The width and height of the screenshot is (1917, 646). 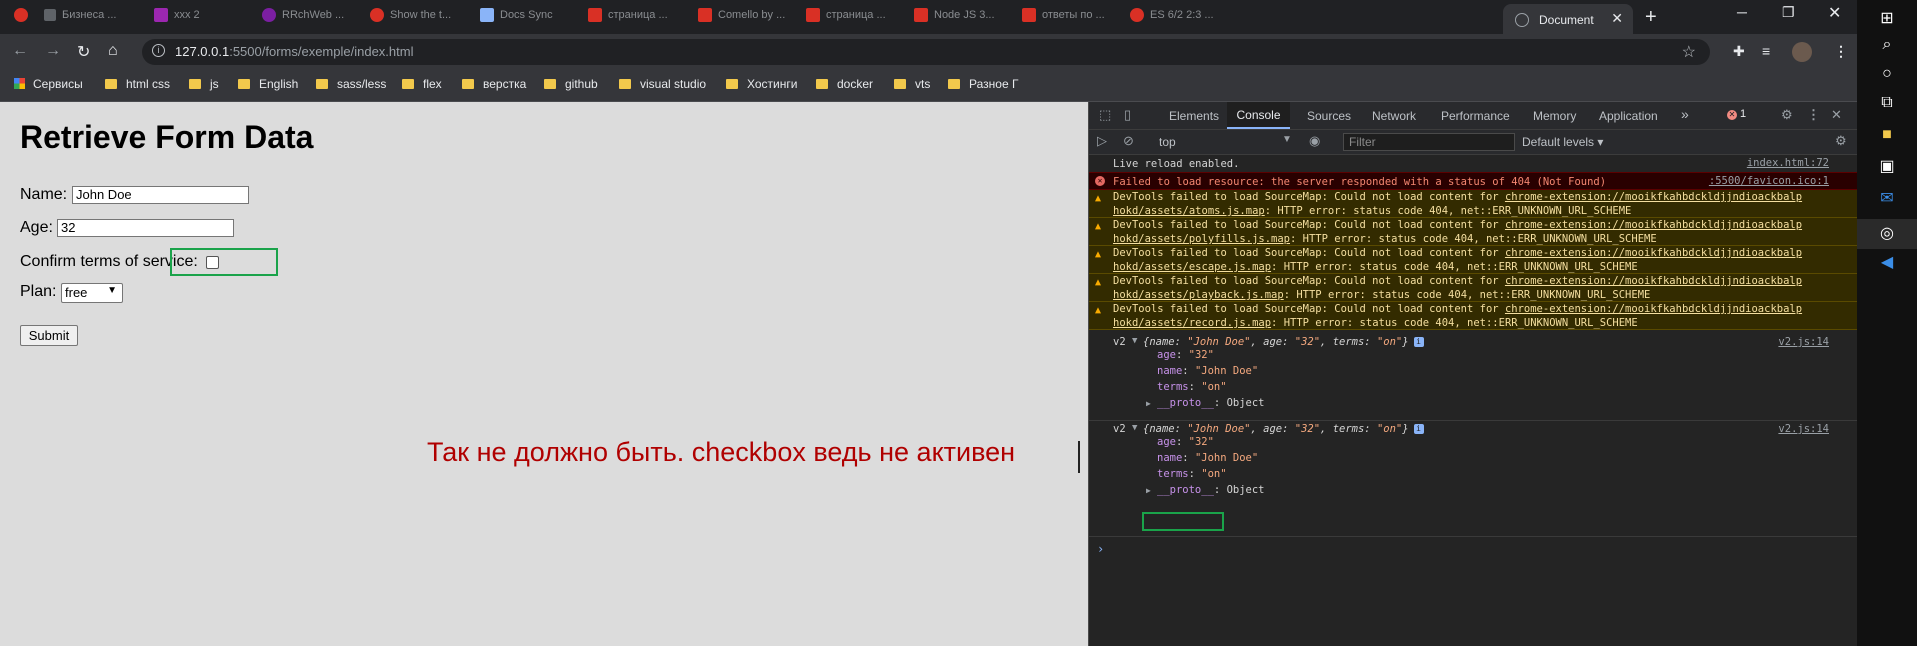 What do you see at coordinates (1769, 181) in the screenshot?
I see `message-source-link: :5500/favicon.ico:1` at bounding box center [1769, 181].